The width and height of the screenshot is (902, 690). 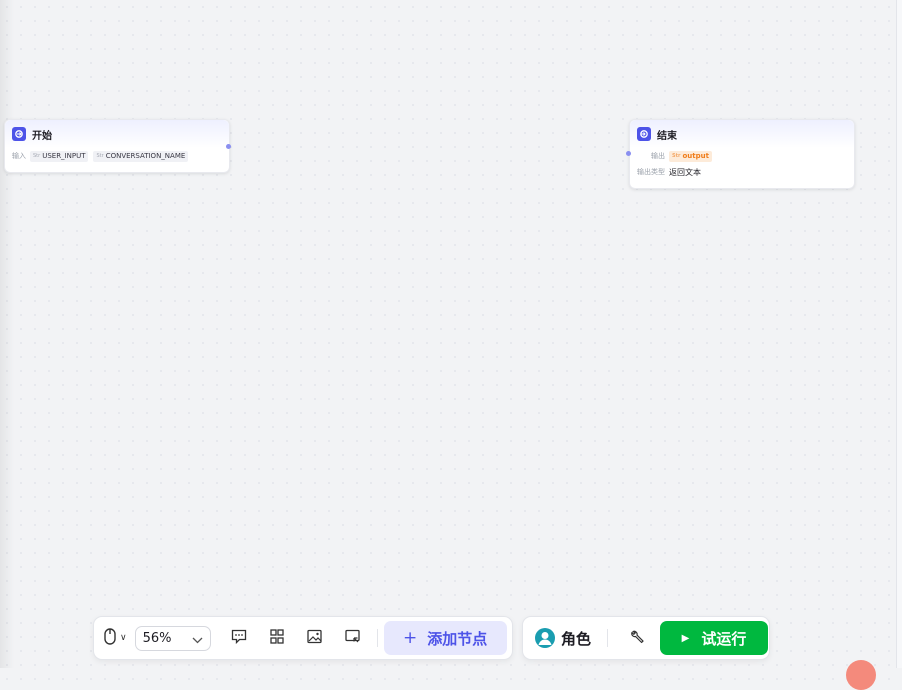 What do you see at coordinates (7, 334) in the screenshot?
I see `canvas-left-shade` at bounding box center [7, 334].